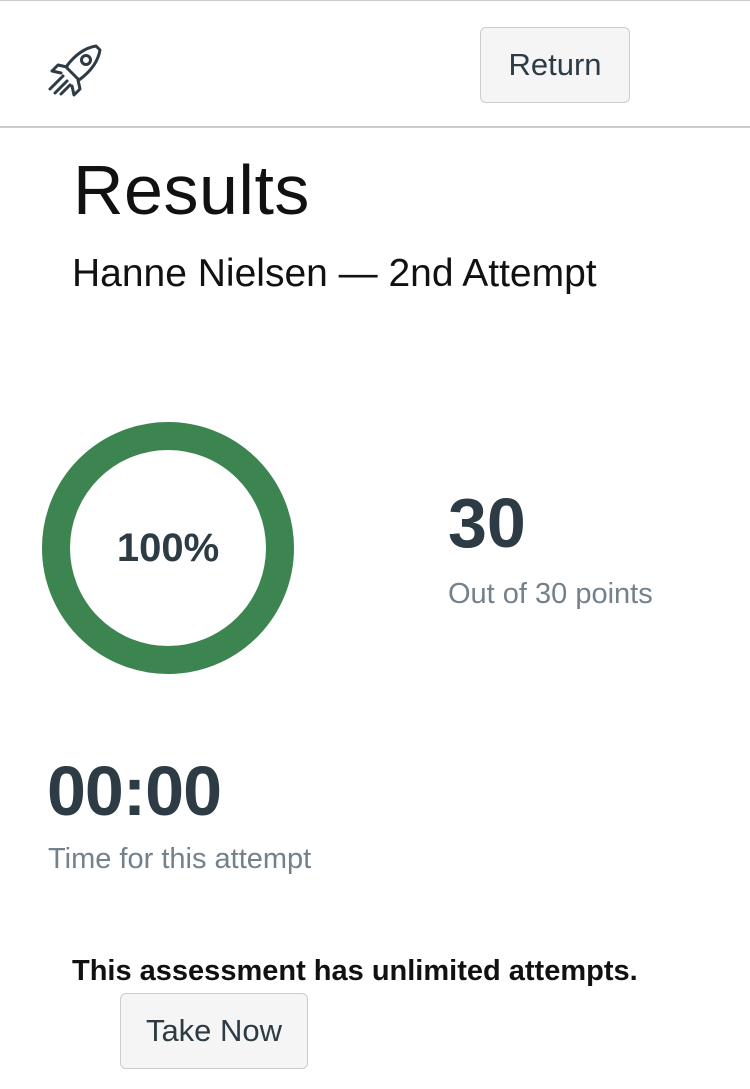  I want to click on attempt-subtitle: Hanne Nielsen — 2nd Attempt, so click(334, 273).